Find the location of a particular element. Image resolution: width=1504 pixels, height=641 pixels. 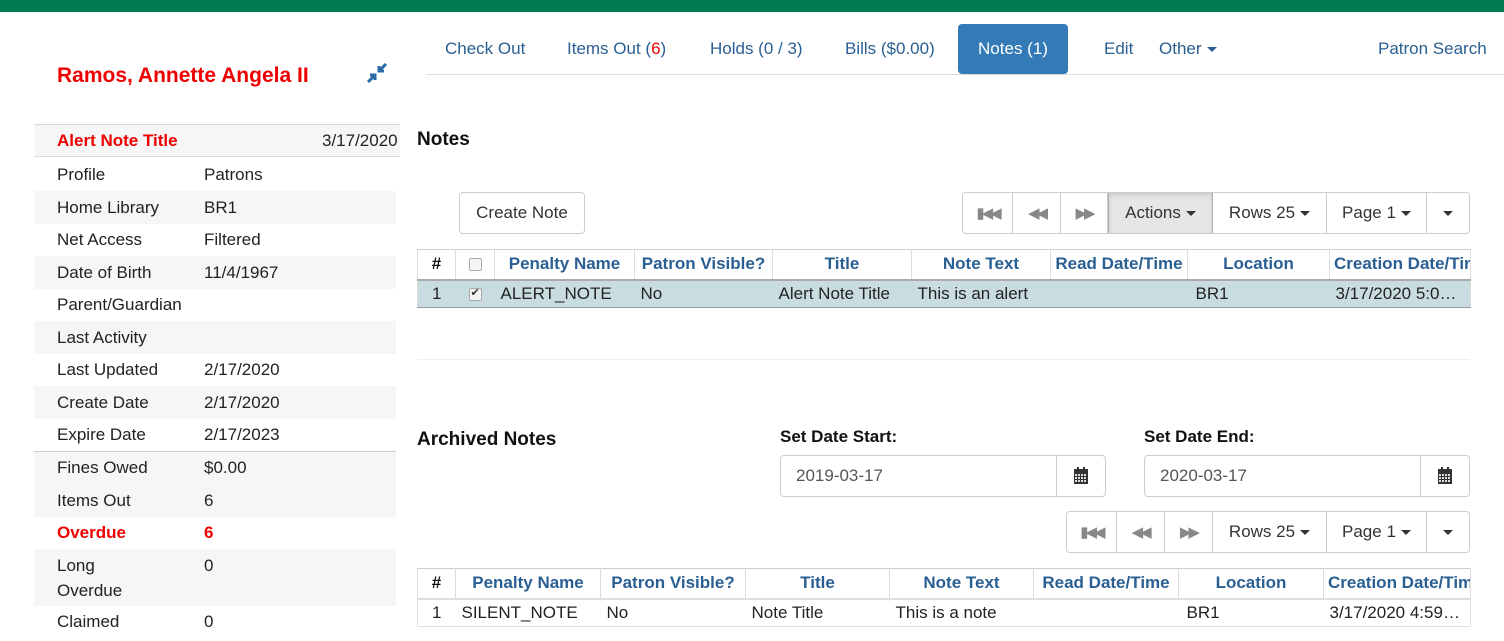

cell-read-date is located at coordinates (1119, 293).